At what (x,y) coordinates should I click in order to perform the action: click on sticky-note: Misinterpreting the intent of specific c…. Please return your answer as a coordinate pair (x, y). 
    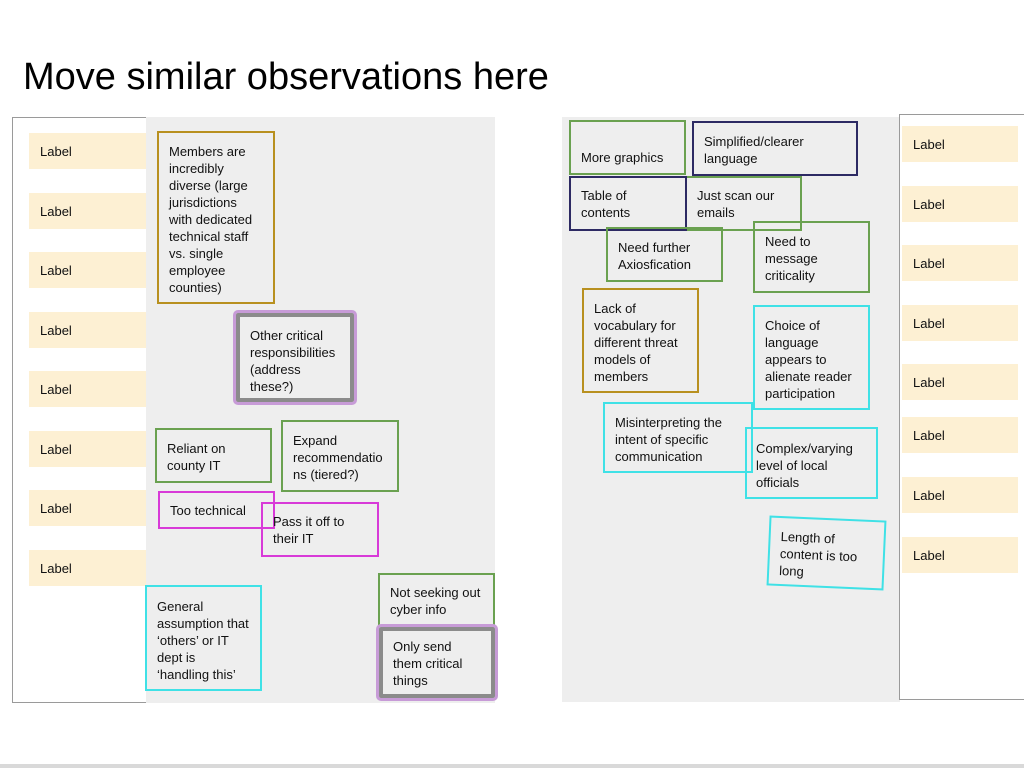
    Looking at the image, I should click on (678, 437).